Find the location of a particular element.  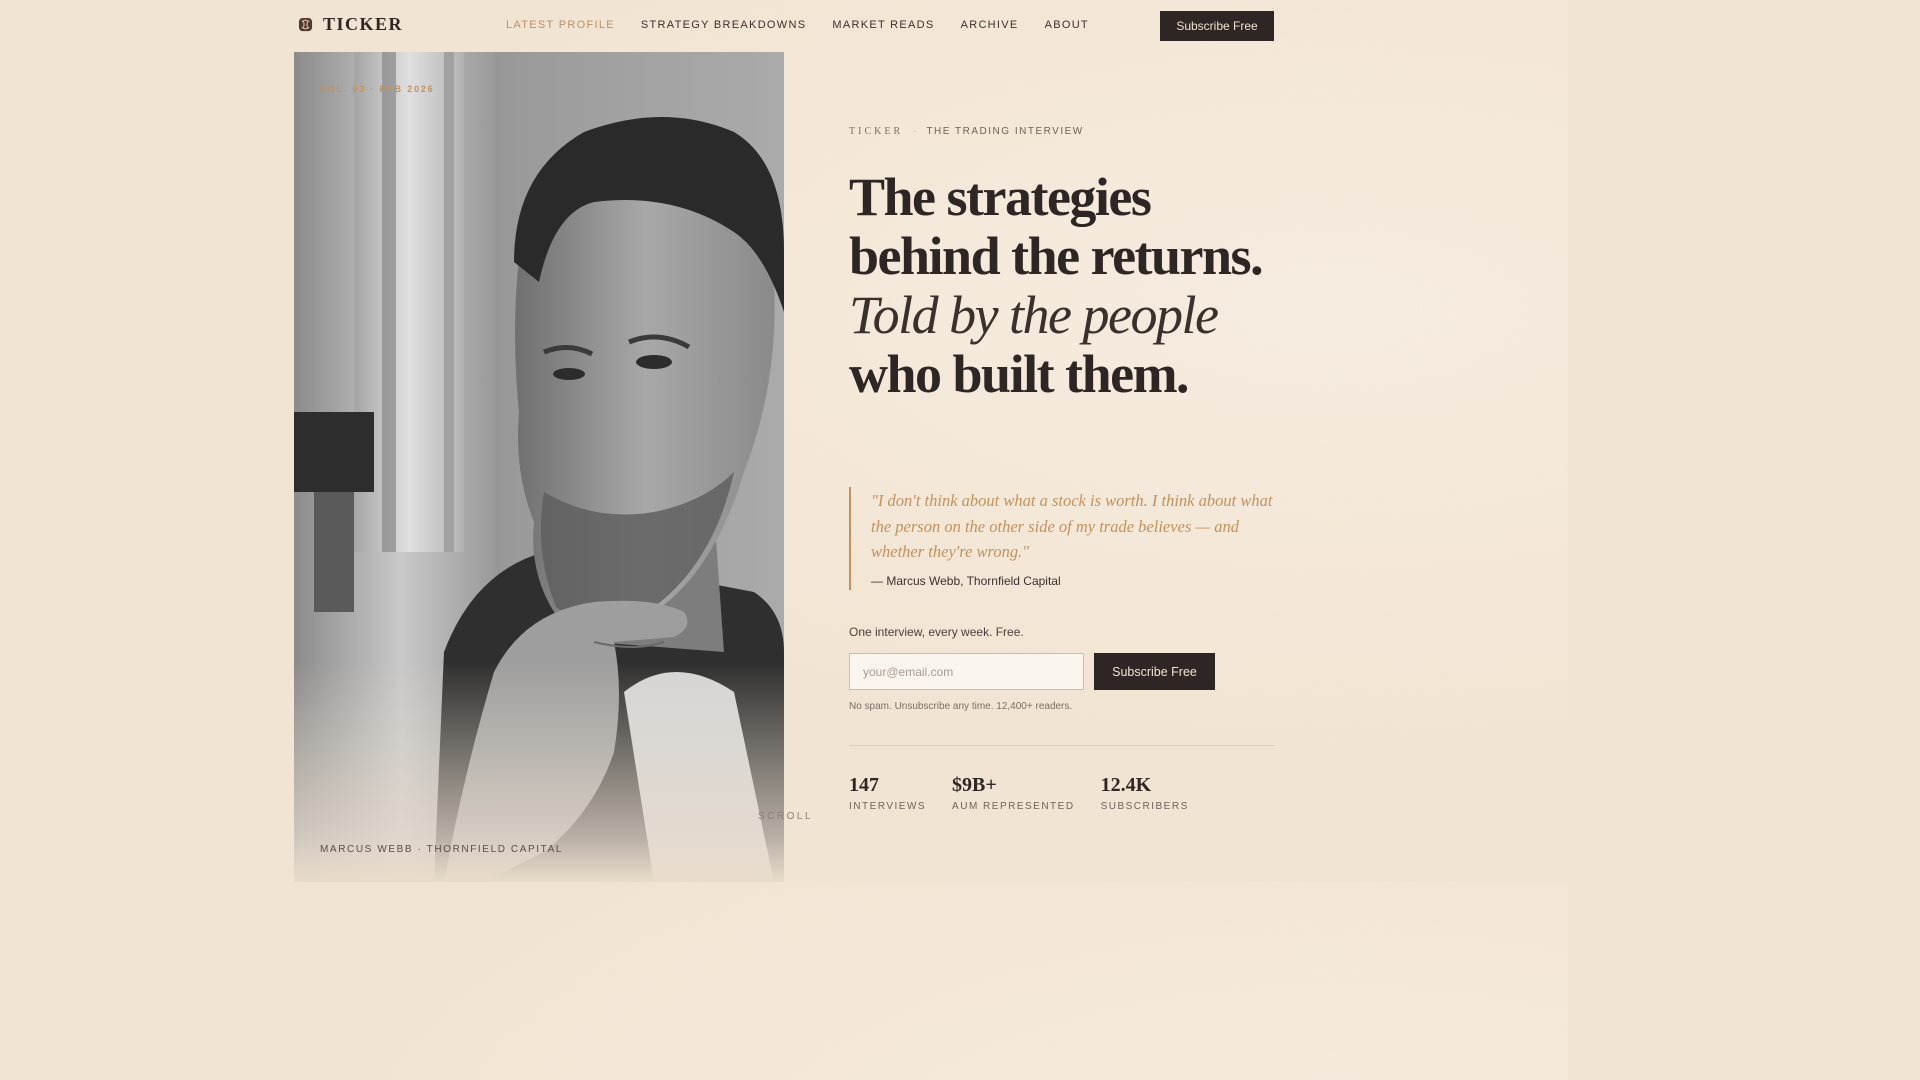

stat-interviews: 147 INTERVIEWS is located at coordinates (887, 793).